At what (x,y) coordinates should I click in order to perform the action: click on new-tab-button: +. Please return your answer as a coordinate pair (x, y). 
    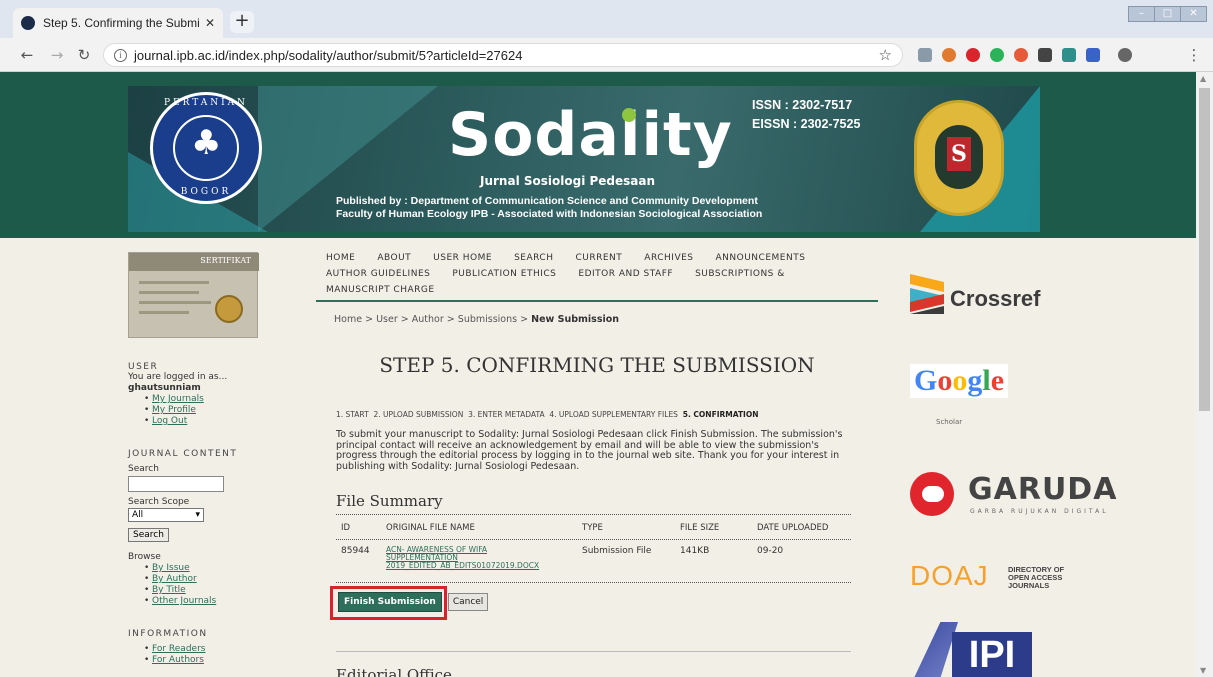
    Looking at the image, I should click on (242, 22).